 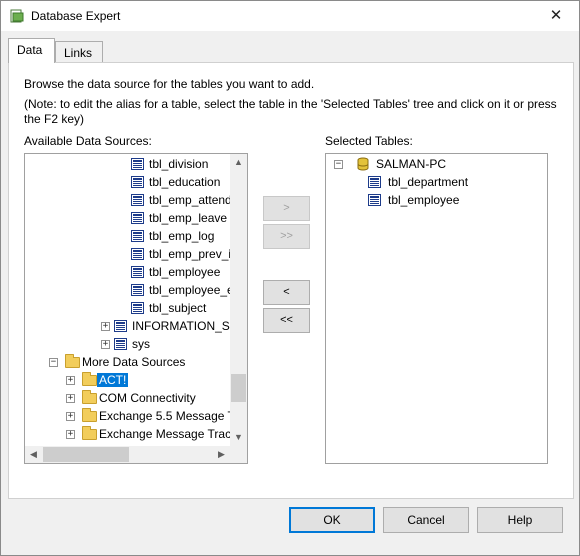 What do you see at coordinates (238, 388) in the screenshot?
I see `vertical-scroll-thumb` at bounding box center [238, 388].